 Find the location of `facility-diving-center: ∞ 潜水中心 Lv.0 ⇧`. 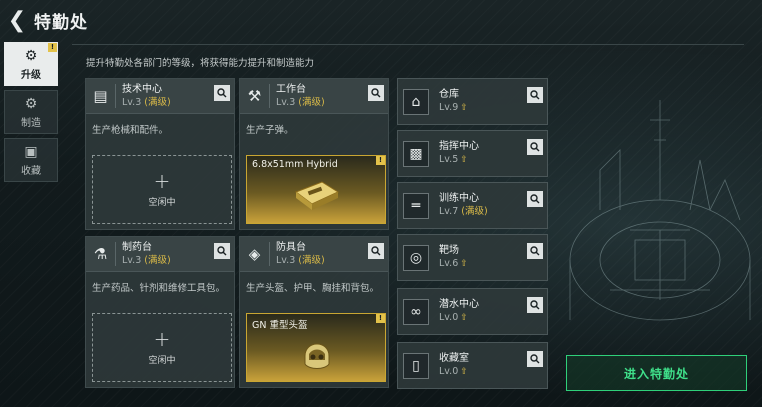

facility-diving-center: ∞ 潜水中心 Lv.0 ⇧ is located at coordinates (472, 311).